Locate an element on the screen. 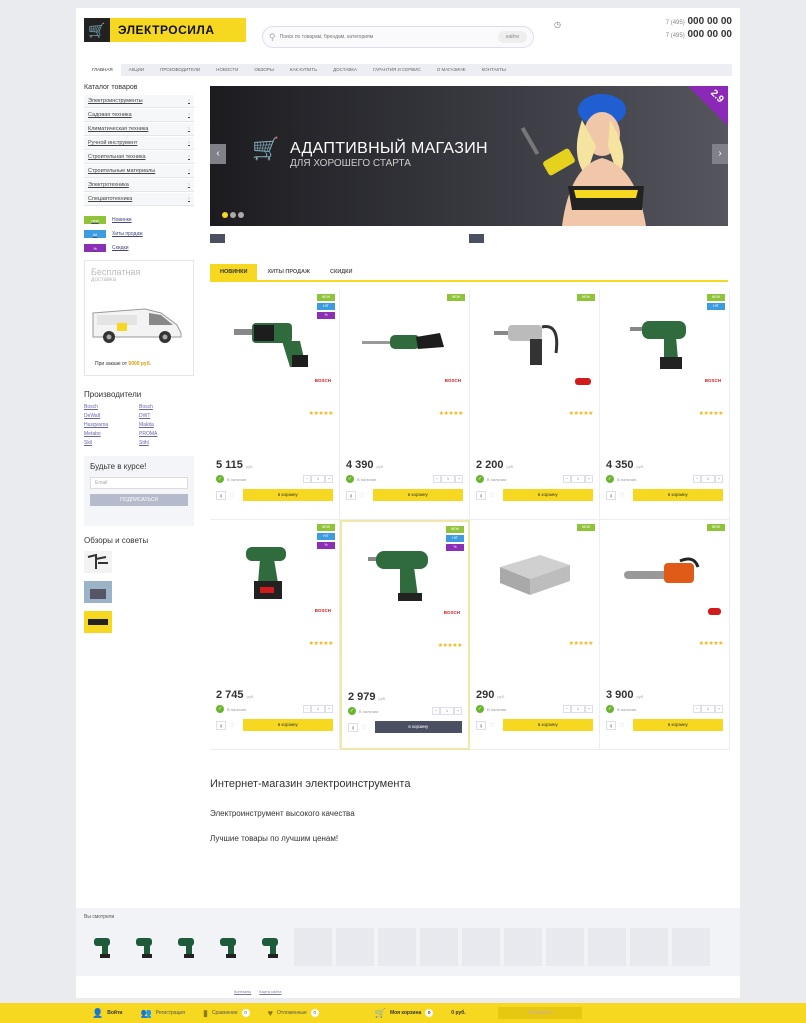  footer-link-sitemap: Карта сайта is located at coordinates (270, 991).